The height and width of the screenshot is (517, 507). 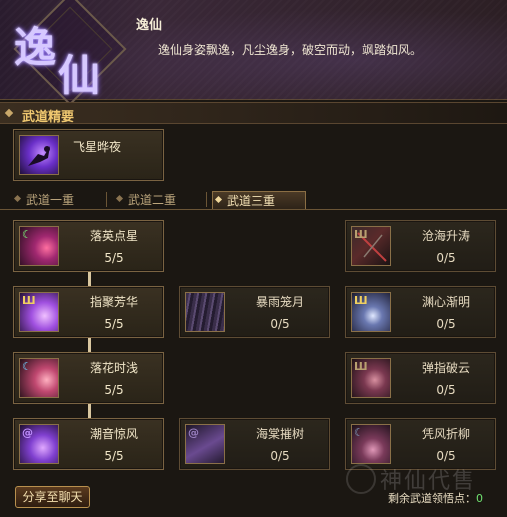 I want to click on tab-label: 武道三重, so click(x=251, y=201).